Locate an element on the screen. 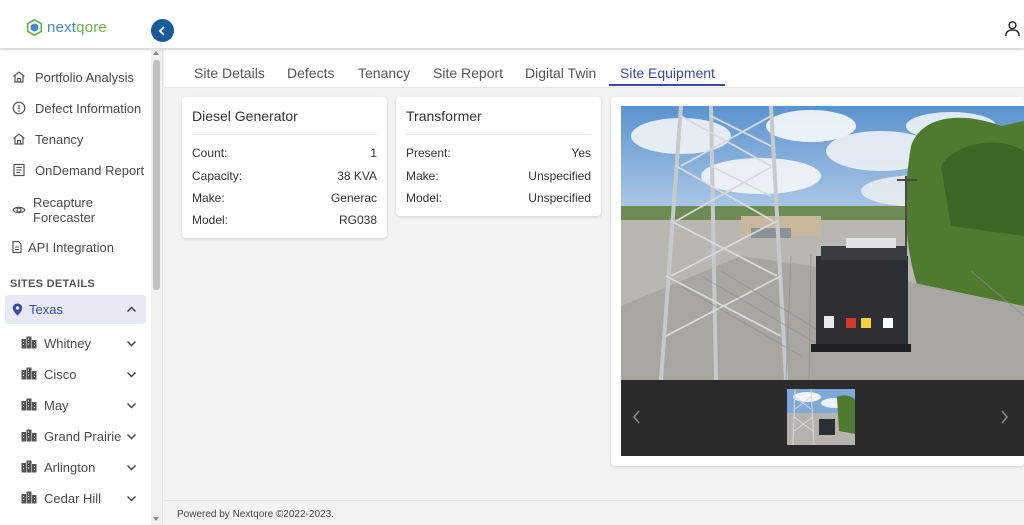  tab-site-details: Site Details is located at coordinates (229, 73).